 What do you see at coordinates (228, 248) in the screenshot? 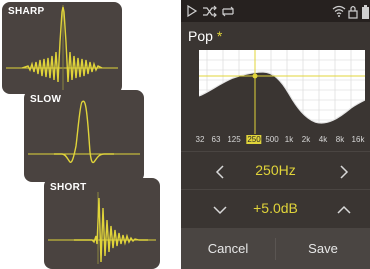
I see `cancel-button: Cancel` at bounding box center [228, 248].